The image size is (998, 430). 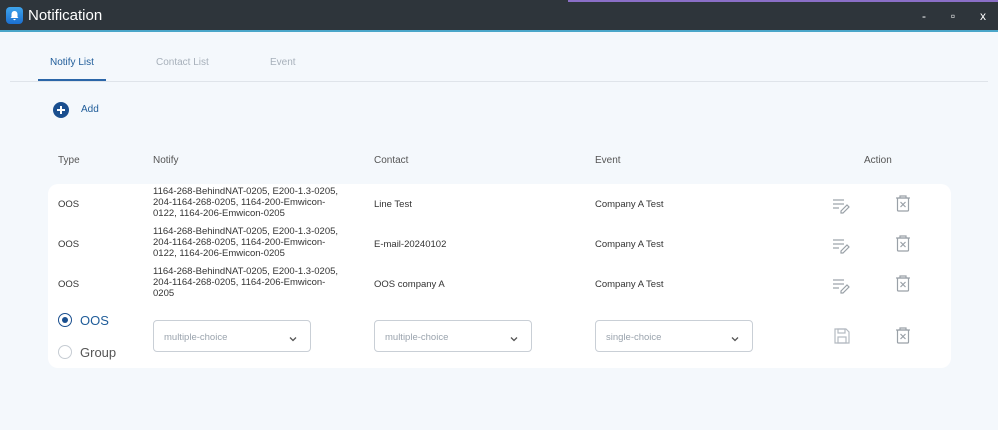 What do you see at coordinates (61, 110) in the screenshot?
I see `add-circle-icon` at bounding box center [61, 110].